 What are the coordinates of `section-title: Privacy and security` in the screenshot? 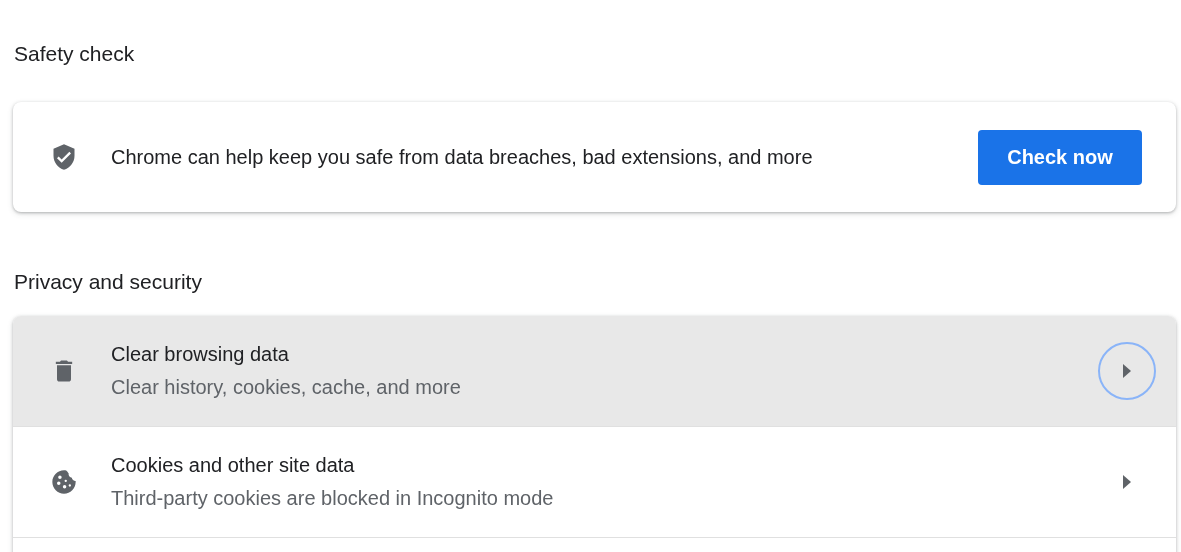 It's located at (108, 282).